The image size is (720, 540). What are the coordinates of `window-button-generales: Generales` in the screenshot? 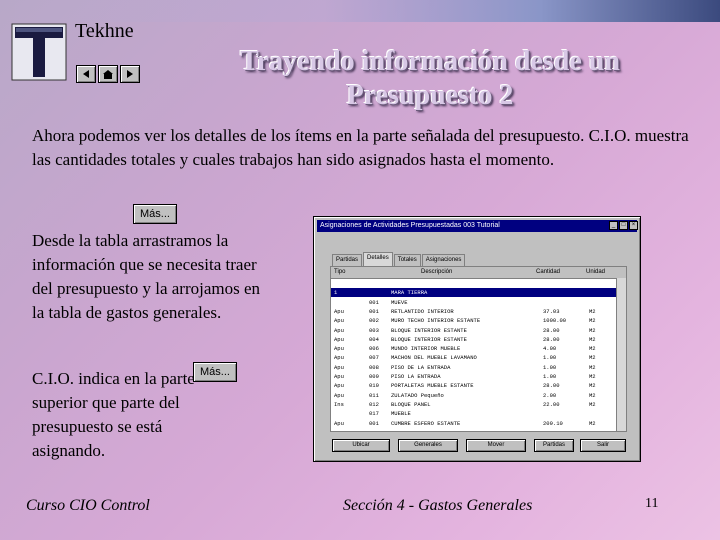 It's located at (428, 445).